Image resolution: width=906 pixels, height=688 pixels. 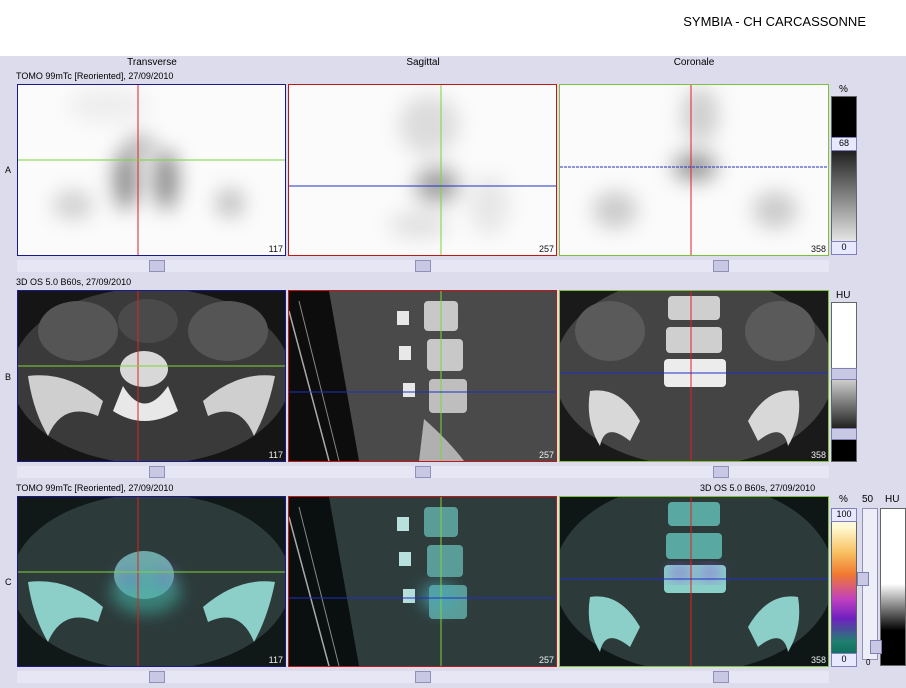 I want to click on row-c-series-label: TOMO 99mTc [Reoriented], 27/09/2010, so click(x=95, y=488).